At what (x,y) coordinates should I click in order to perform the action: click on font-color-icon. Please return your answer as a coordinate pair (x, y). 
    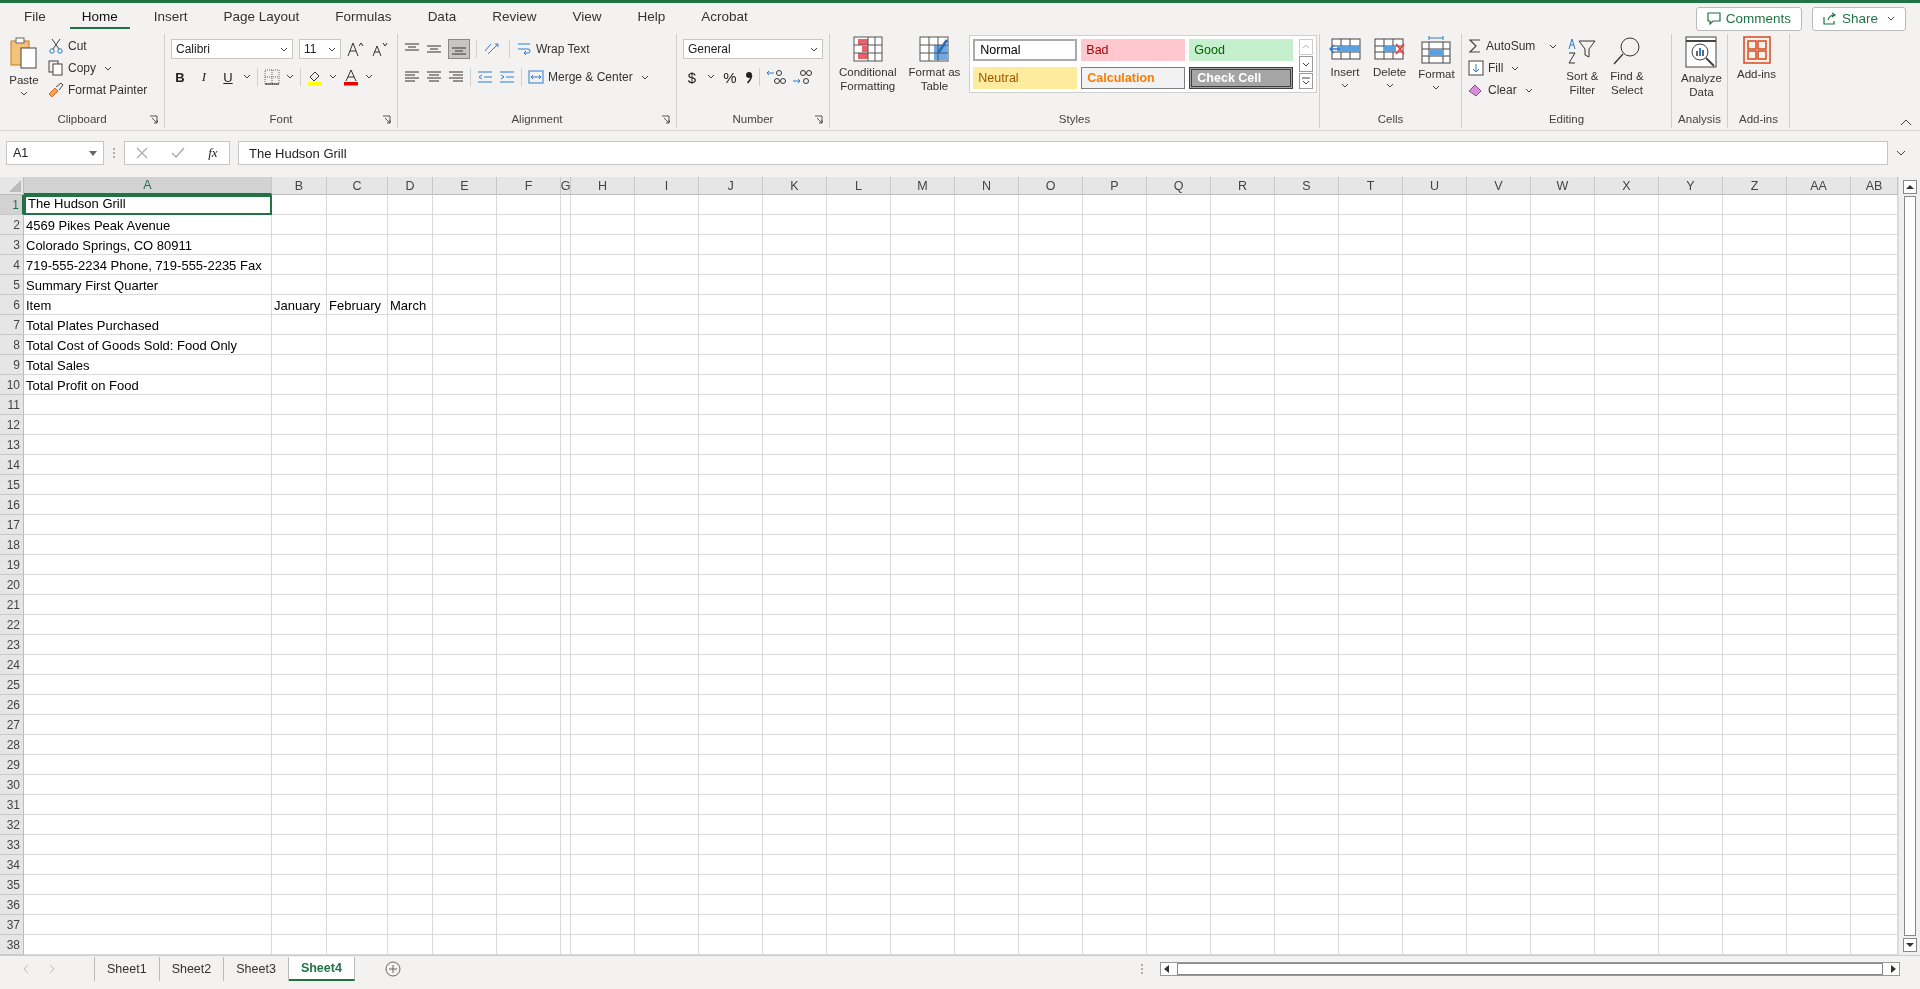
    Looking at the image, I should click on (351, 77).